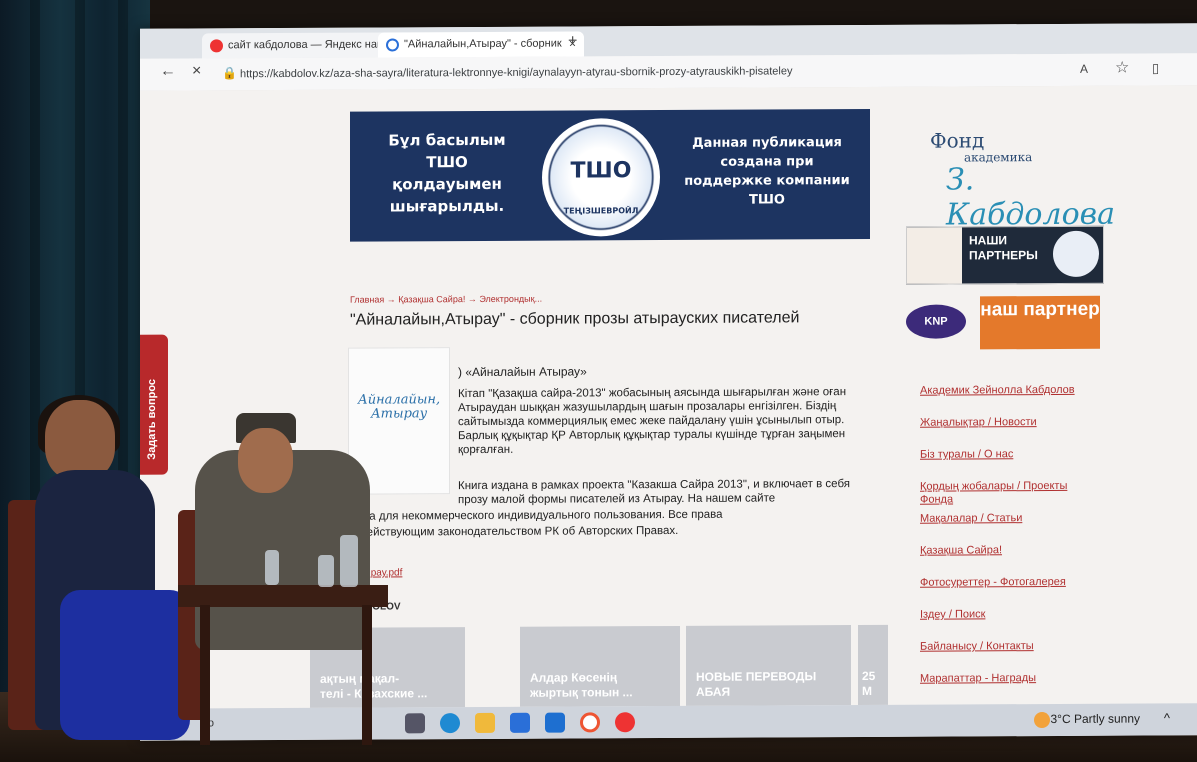  I want to click on our-partners-banner: НАШИ ПАРТНЕРЫ, so click(1005, 255).